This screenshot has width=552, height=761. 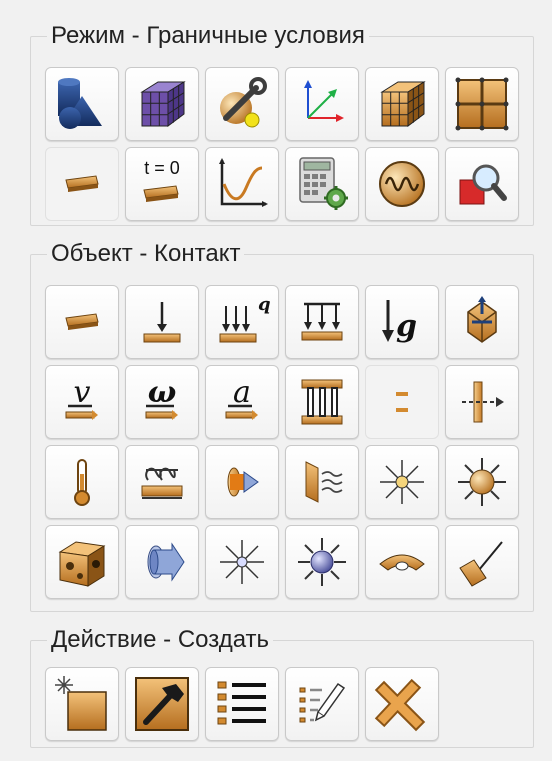 I want to click on force-button, so click(x=162, y=322).